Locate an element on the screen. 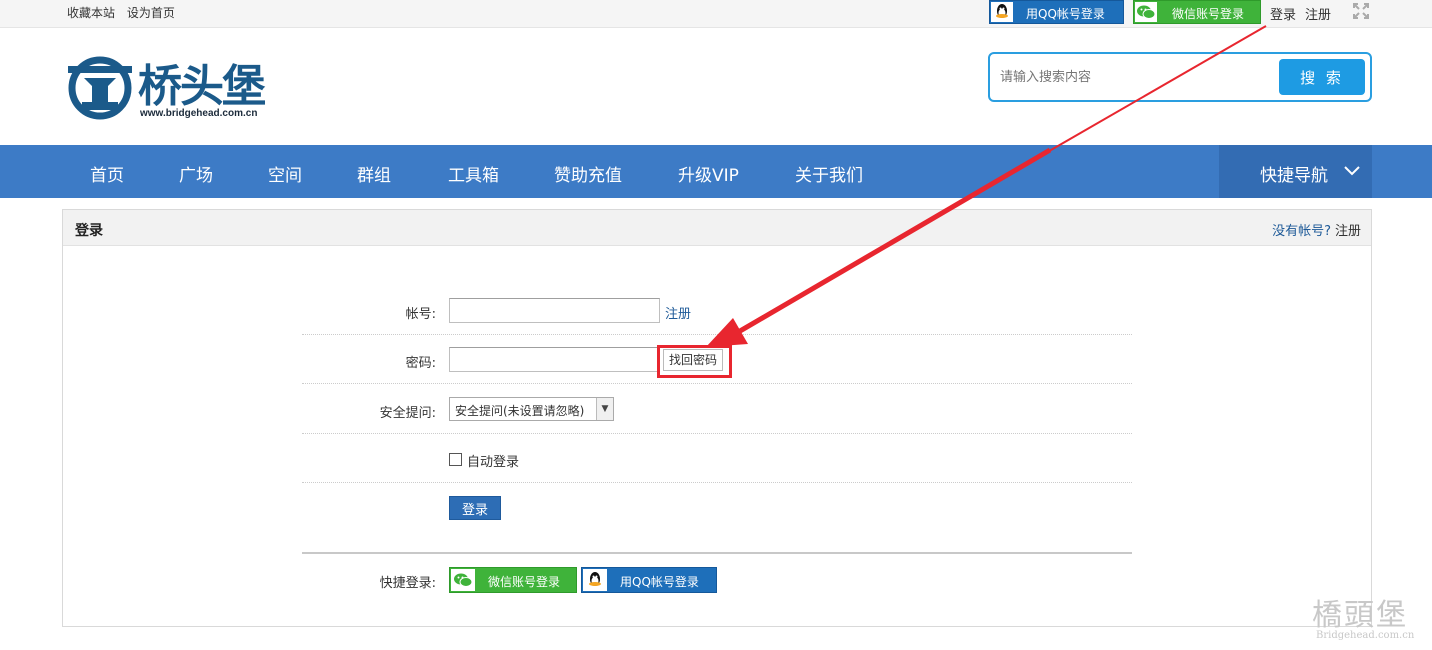  search-button: 搜 索 is located at coordinates (1322, 77).